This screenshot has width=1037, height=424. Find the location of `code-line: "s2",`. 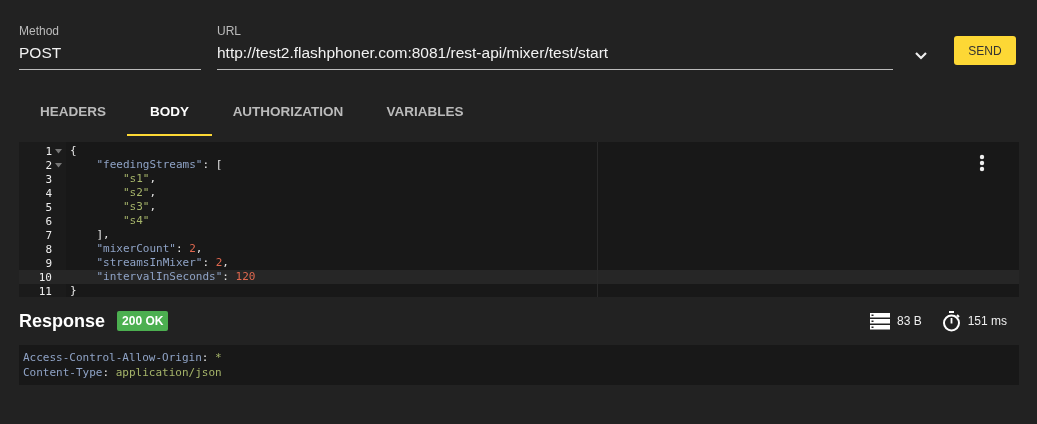

code-line: "s2", is located at coordinates (139, 192).